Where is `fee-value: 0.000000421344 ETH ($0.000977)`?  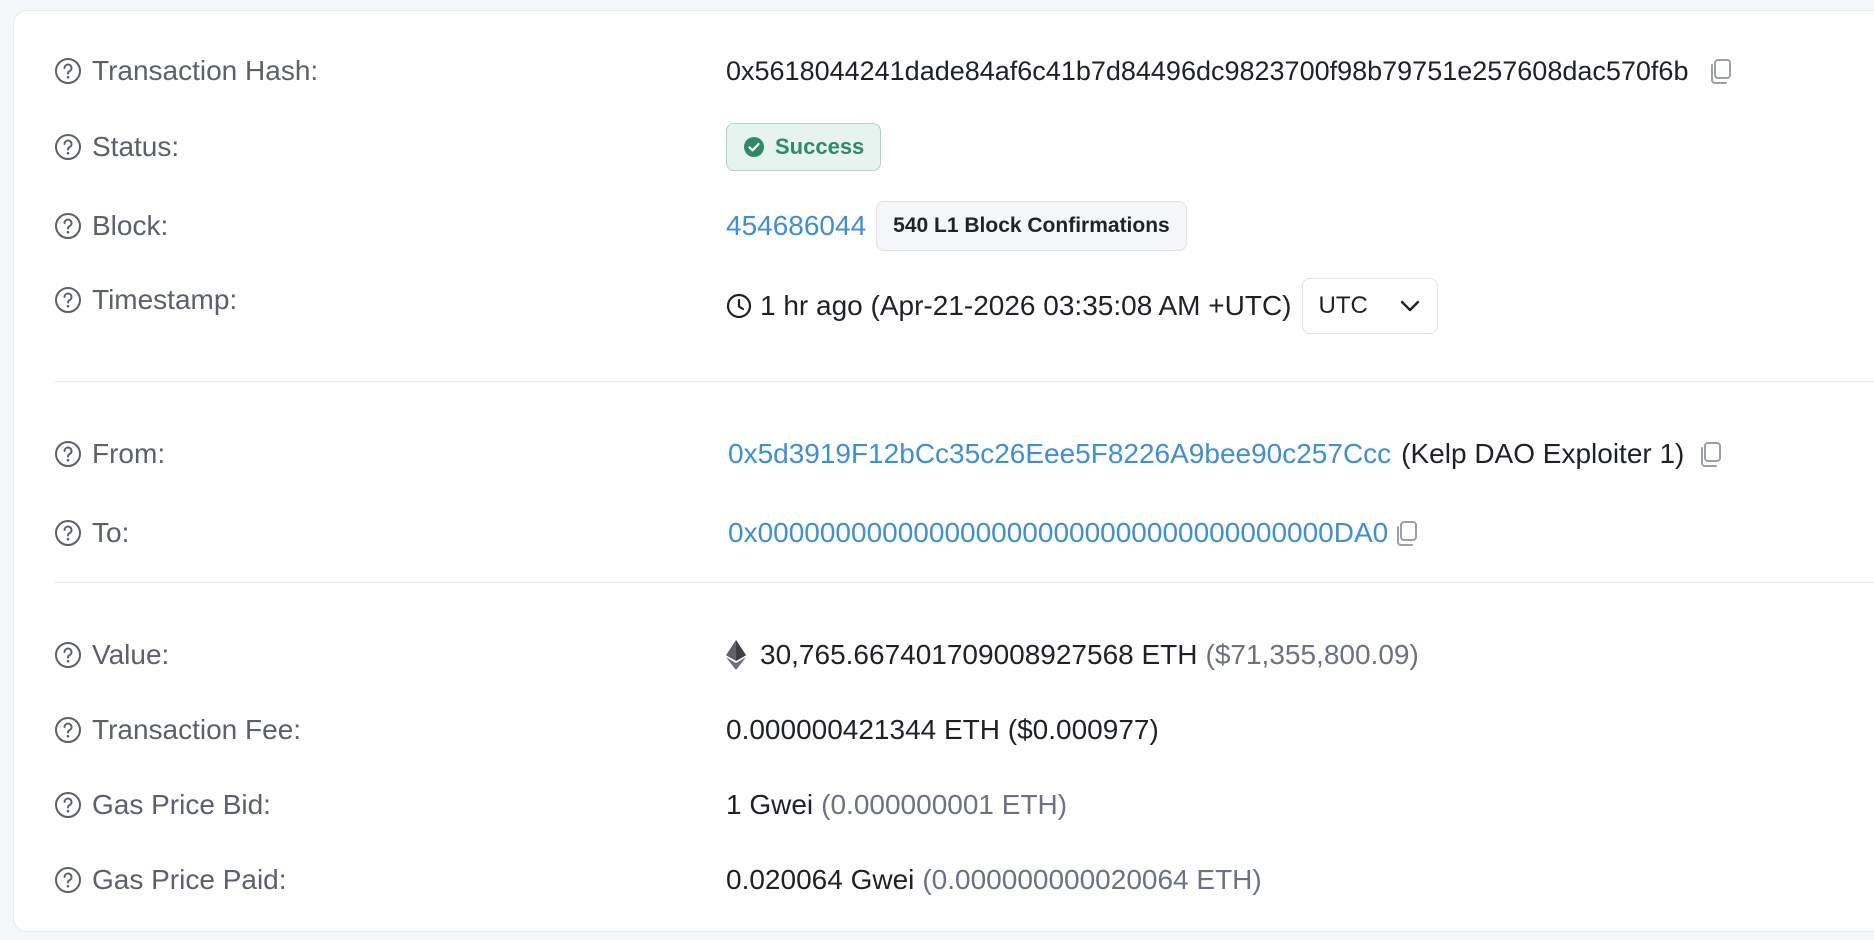 fee-value: 0.000000421344 ETH ($0.000977) is located at coordinates (942, 729).